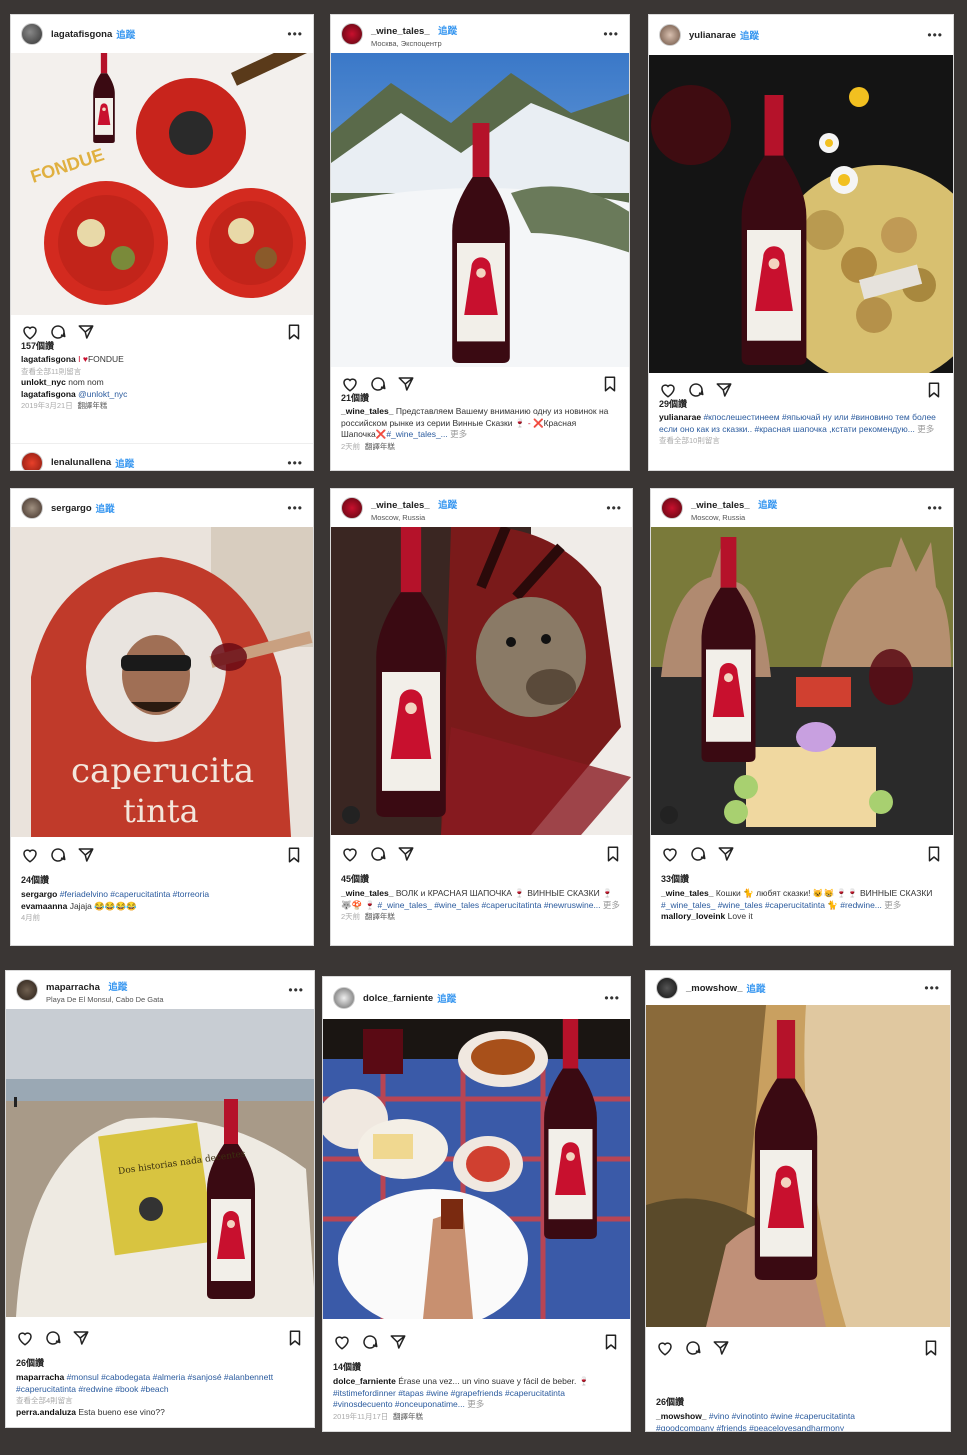  I want to click on post-photo: Dos historias nada decentes, so click(160, 1163).